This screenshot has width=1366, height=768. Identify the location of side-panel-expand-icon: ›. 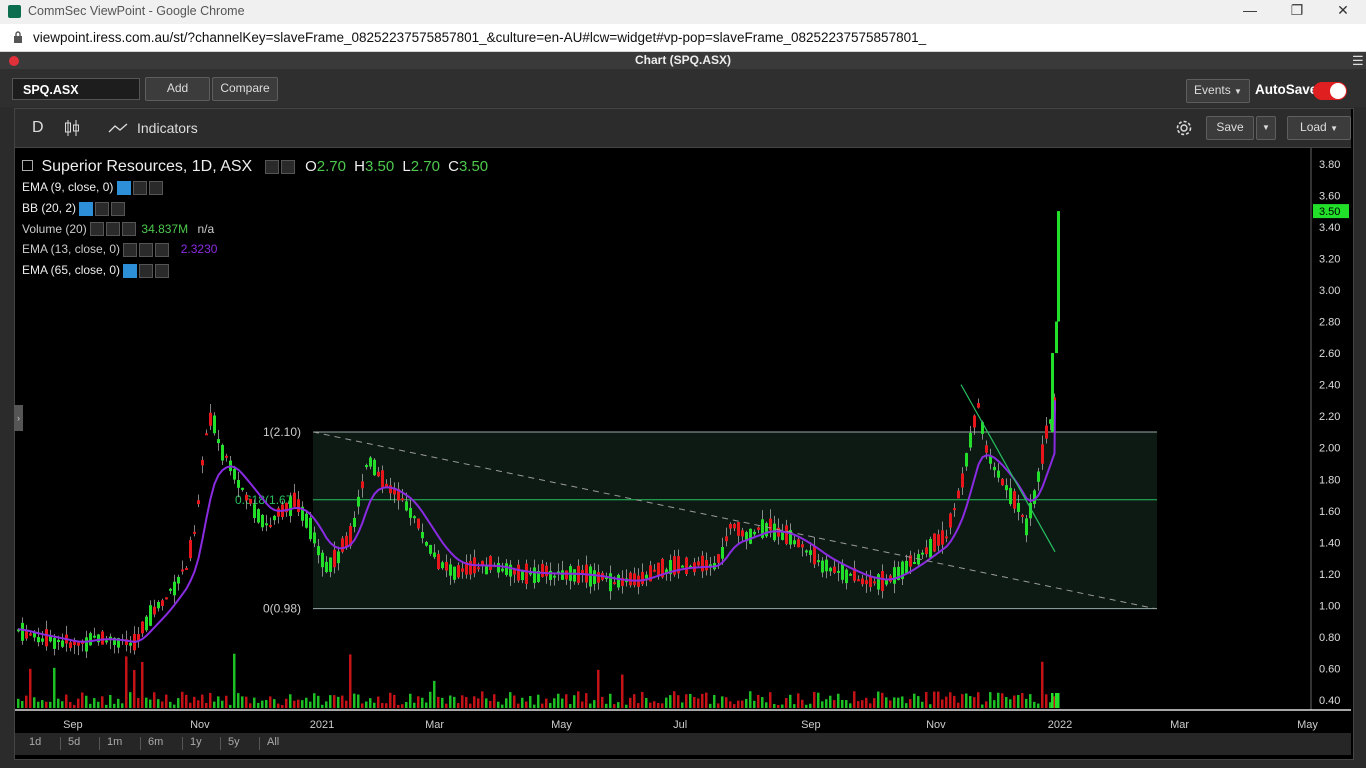
(18, 418).